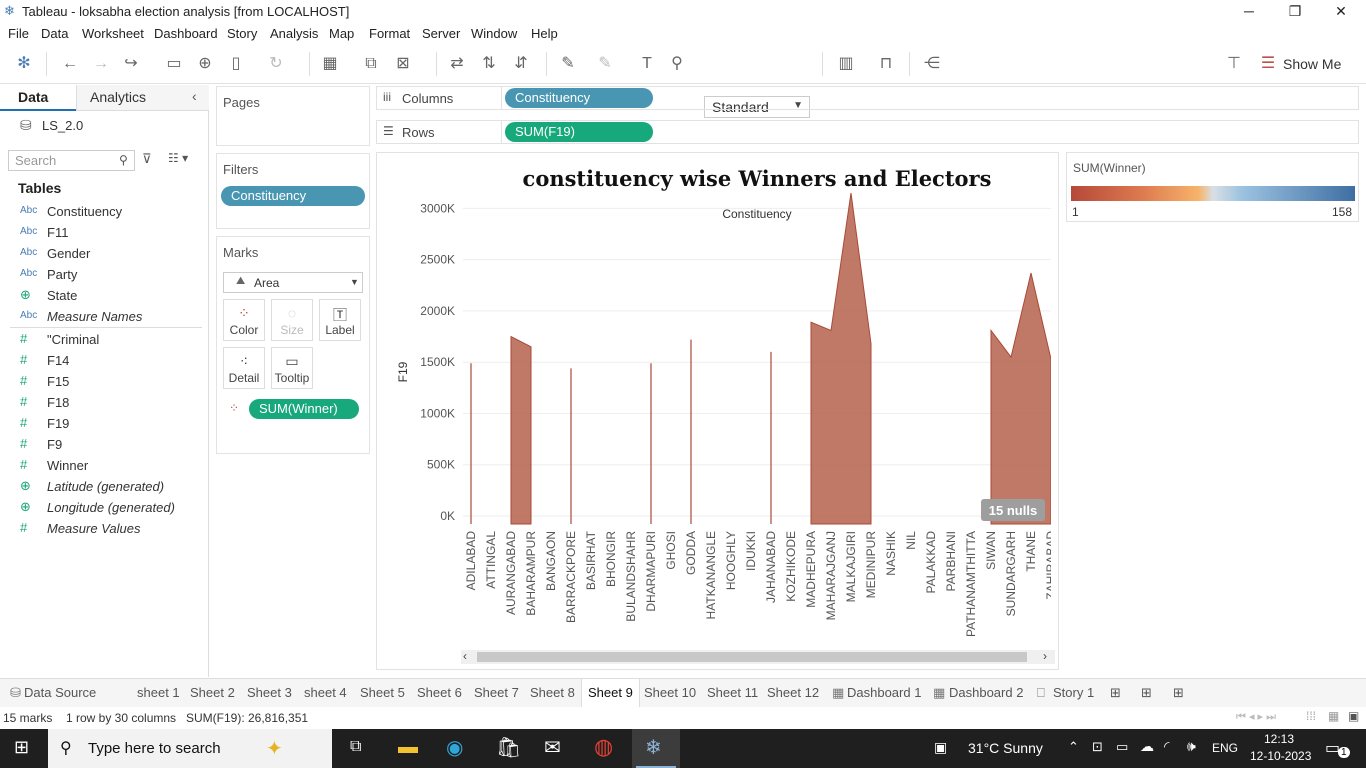 This screenshot has height=768, width=1366. I want to click on tab-data: Data, so click(33, 97).